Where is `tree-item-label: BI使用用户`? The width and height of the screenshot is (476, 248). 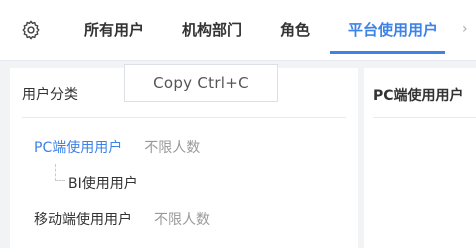
tree-item-label: BI使用用户 is located at coordinates (103, 184).